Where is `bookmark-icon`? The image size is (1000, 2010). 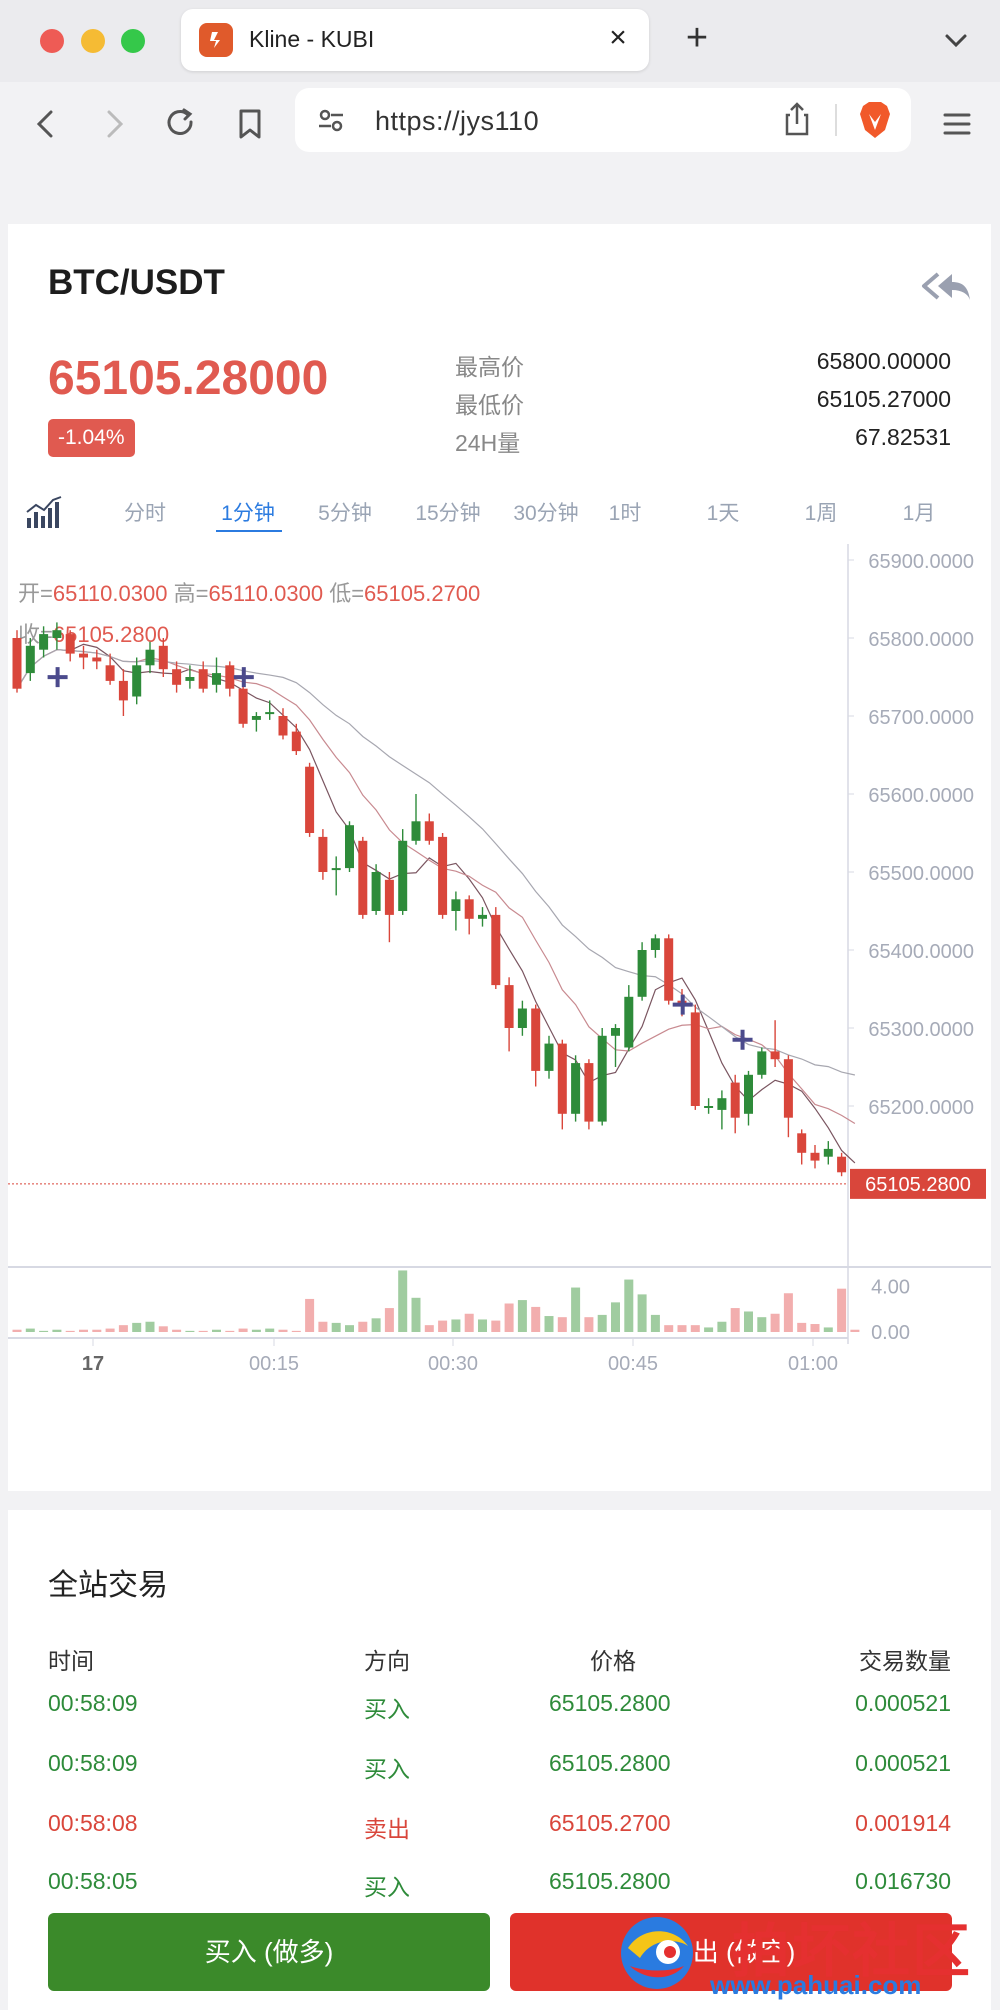
bookmark-icon is located at coordinates (250, 124).